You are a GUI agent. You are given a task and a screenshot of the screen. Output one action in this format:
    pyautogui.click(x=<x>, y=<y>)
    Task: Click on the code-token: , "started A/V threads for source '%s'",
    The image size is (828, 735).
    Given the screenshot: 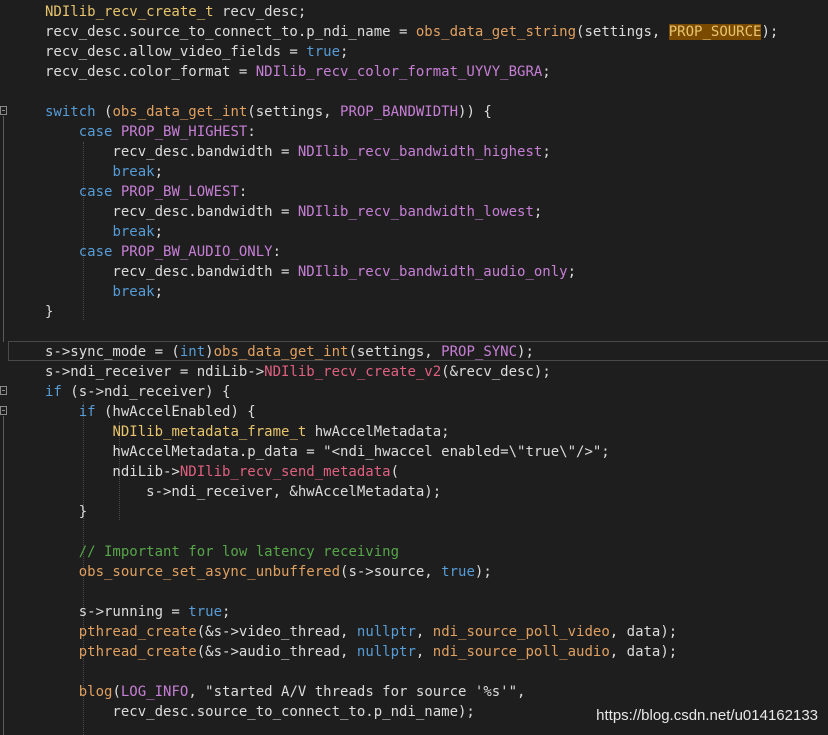 What is the action you would take?
    pyautogui.click(x=357, y=692)
    